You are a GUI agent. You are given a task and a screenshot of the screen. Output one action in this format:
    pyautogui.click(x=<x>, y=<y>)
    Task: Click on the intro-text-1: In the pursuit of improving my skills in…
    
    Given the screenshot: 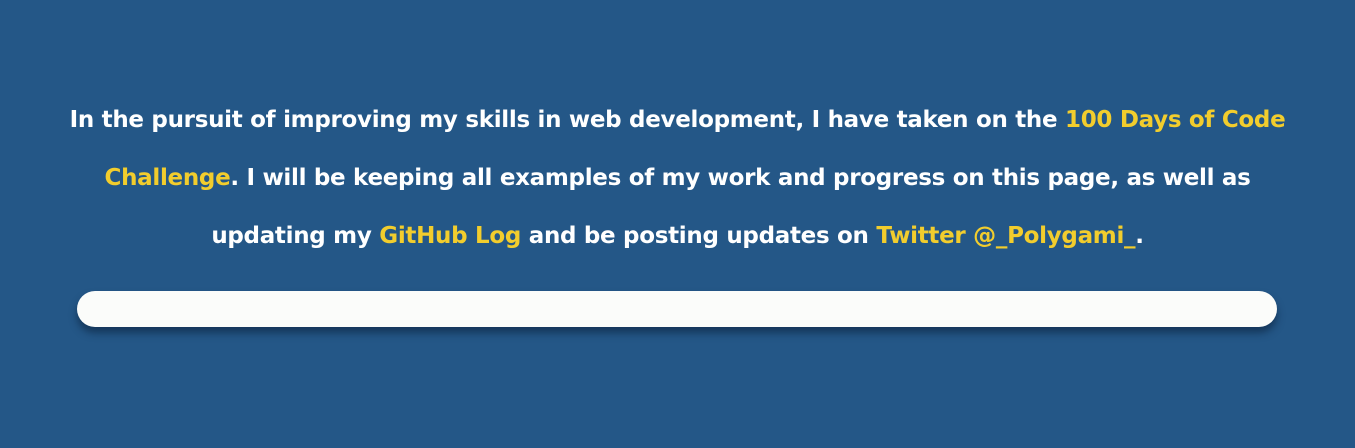 What is the action you would take?
    pyautogui.click(x=567, y=120)
    